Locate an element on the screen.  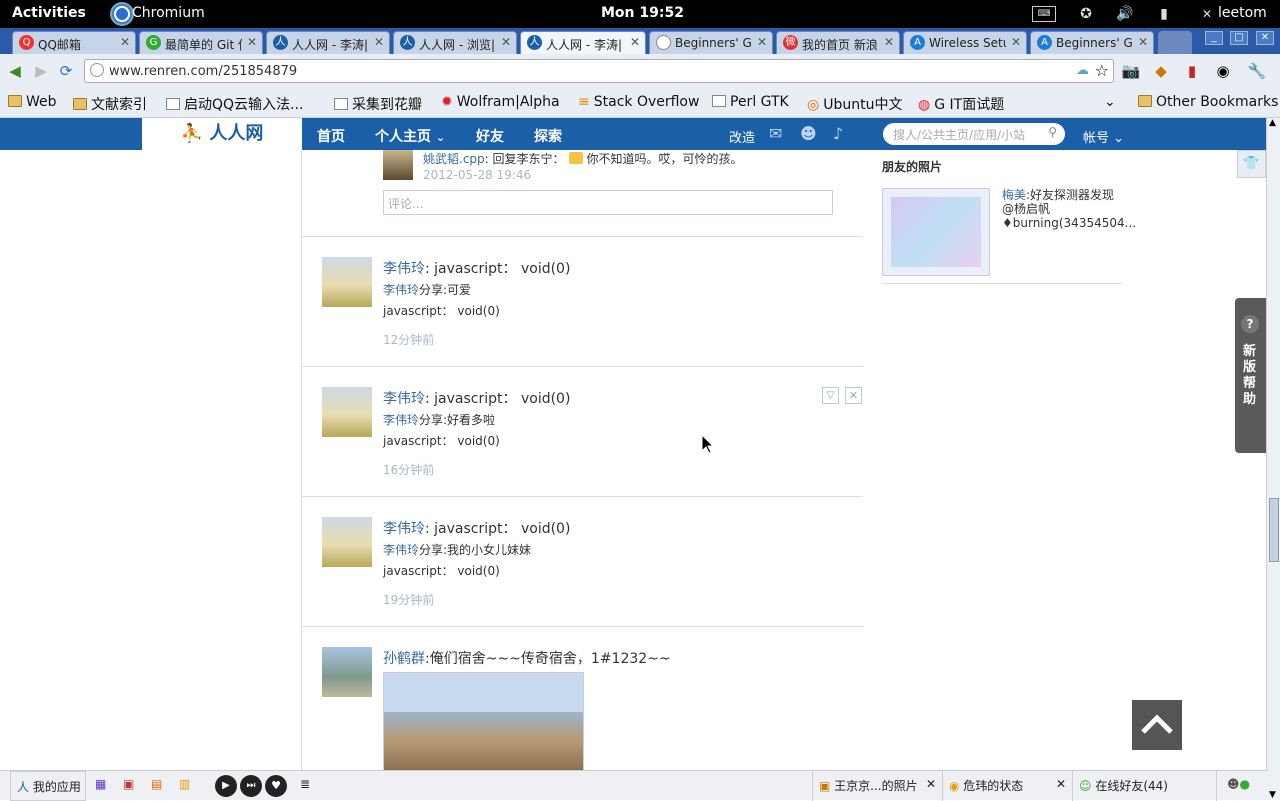
page-scrollbar: ▲ ▼ is located at coordinates (1273, 459).